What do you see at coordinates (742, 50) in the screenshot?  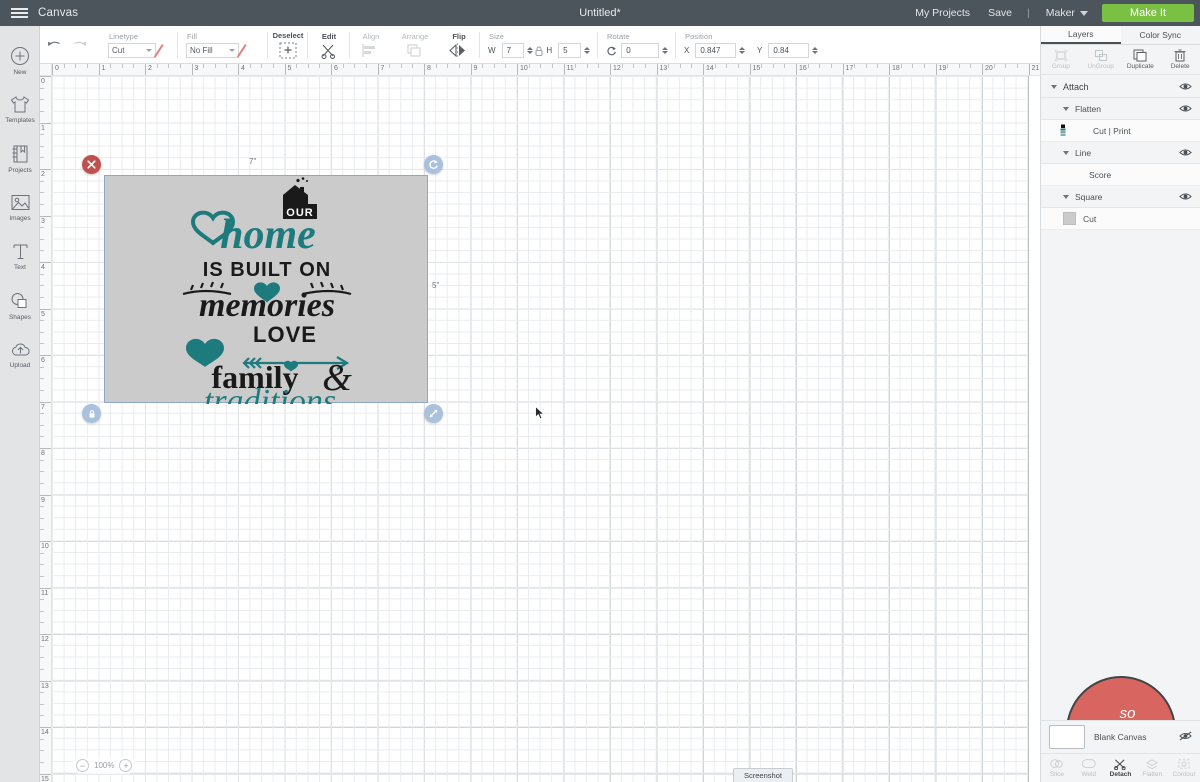 I see `position-x-stepper` at bounding box center [742, 50].